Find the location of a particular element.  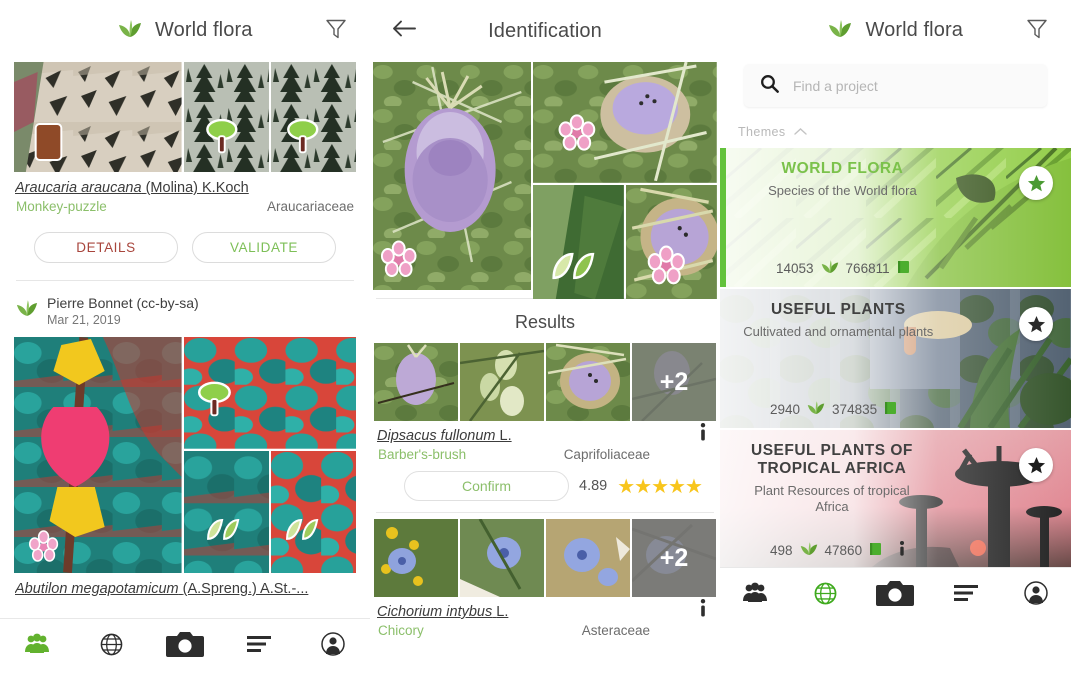

result-confirm-row: Confirm 4.89 ★★★★★ is located at coordinates (545, 486).